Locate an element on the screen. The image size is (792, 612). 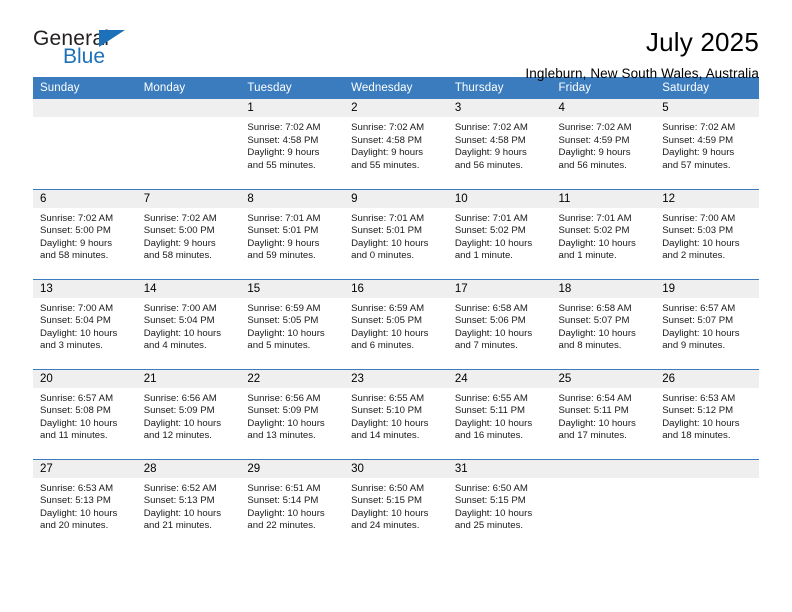
day-number: 8 is located at coordinates (292, 198).